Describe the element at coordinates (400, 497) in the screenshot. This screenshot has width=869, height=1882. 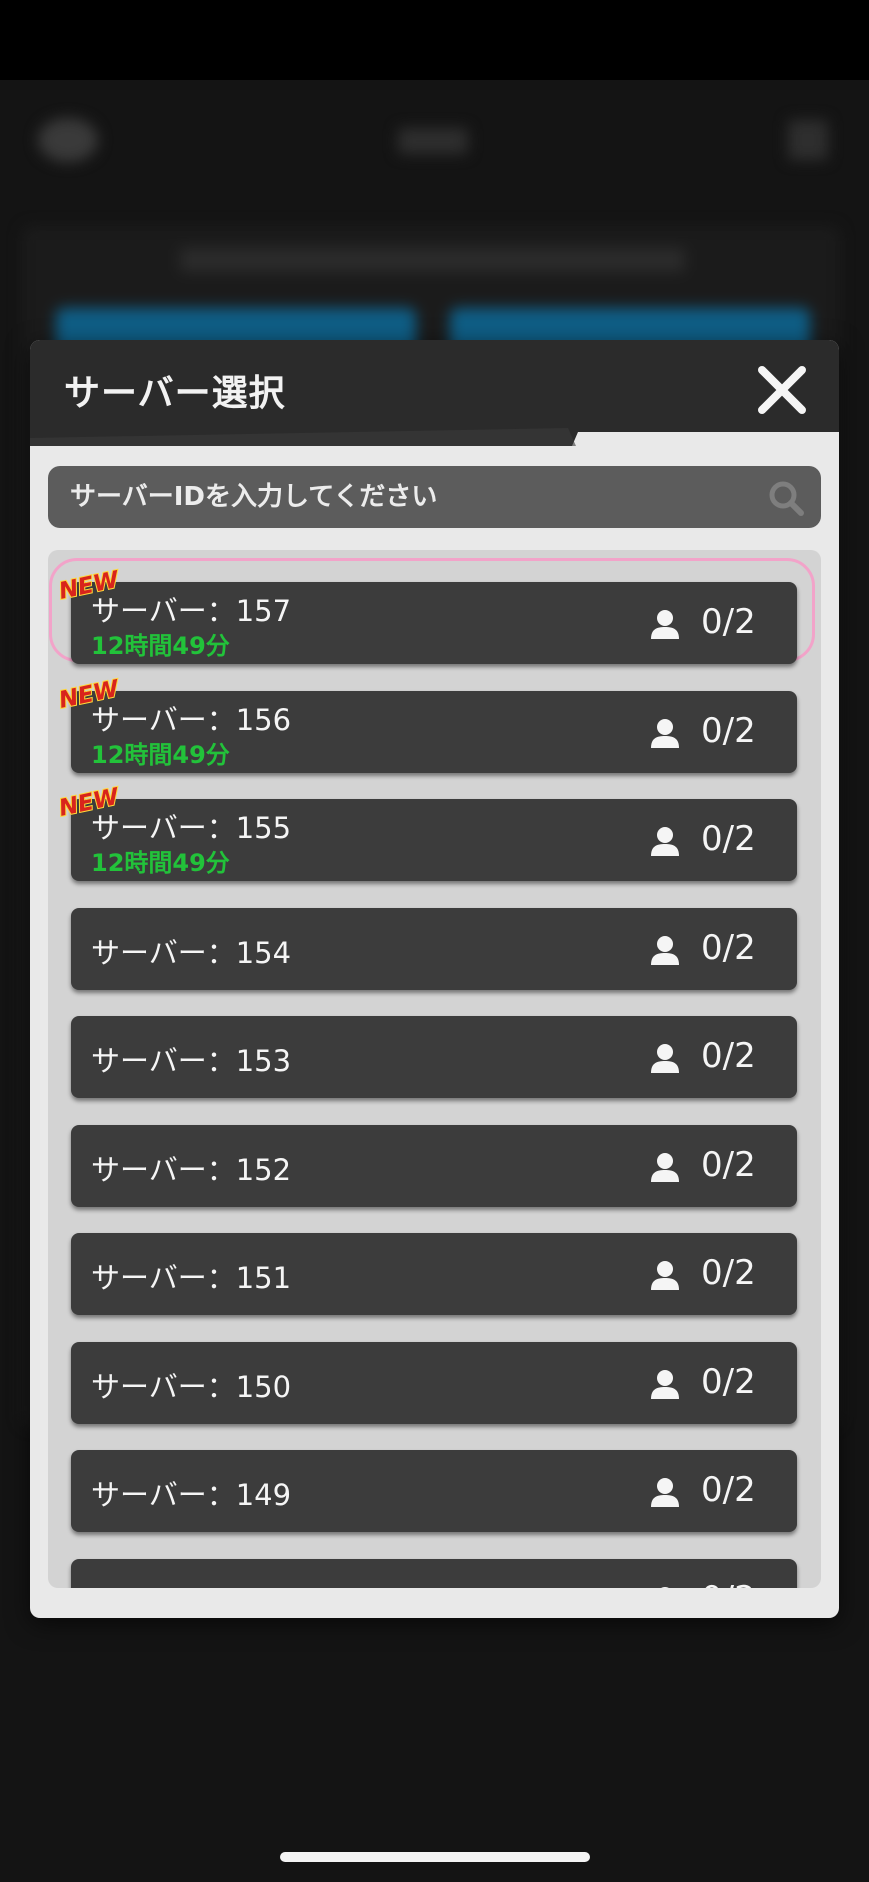
I see `search-input` at that location.